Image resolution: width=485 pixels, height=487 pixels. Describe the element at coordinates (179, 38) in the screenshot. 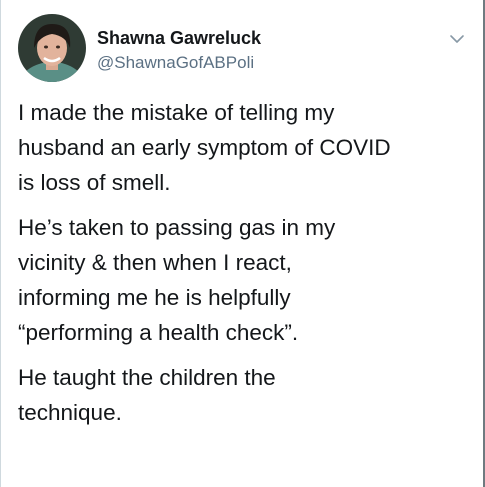

I see `author-name: Shawna Gawreluck` at that location.